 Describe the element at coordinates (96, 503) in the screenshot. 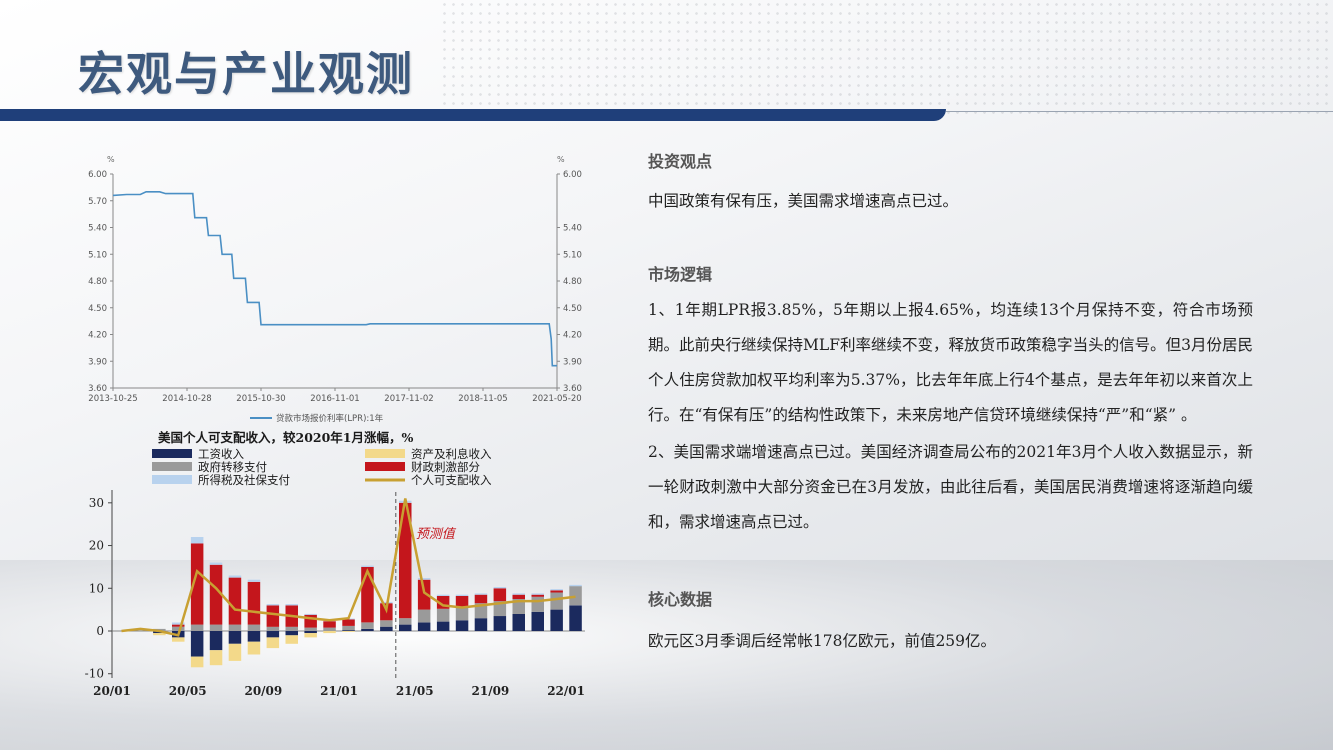

I see `y-tick-label: 30` at that location.